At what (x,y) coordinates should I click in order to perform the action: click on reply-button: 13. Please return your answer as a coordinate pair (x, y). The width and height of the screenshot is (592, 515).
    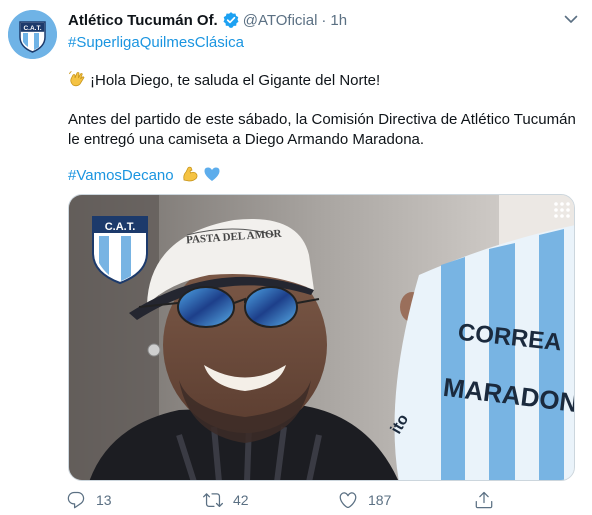
    Looking at the image, I should click on (89, 500).